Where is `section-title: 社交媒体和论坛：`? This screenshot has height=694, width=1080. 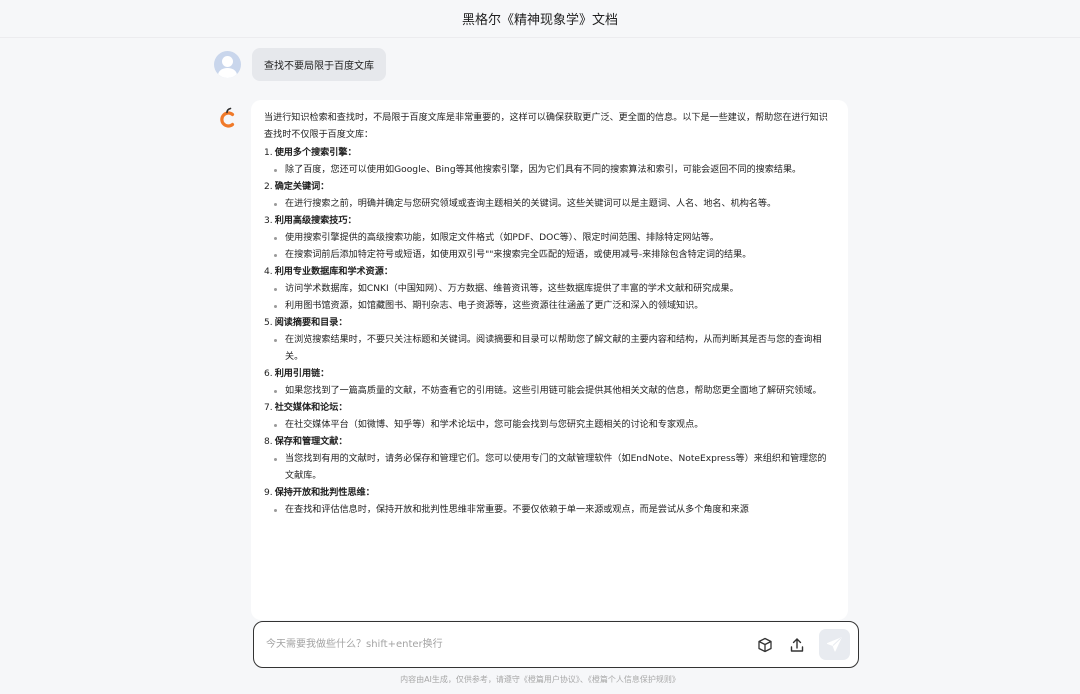 section-title: 社交媒体和论坛： is located at coordinates (311, 408).